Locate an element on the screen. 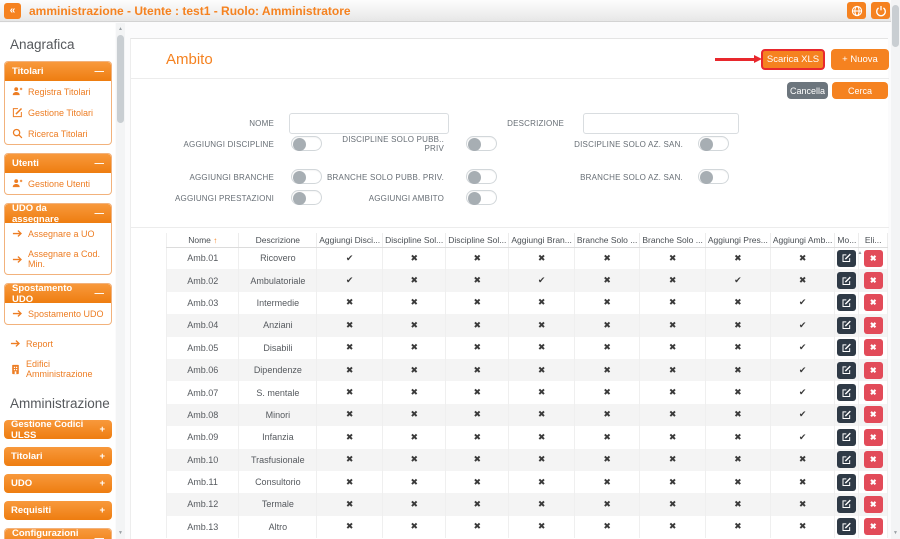  sort-asc-icon: ↑ is located at coordinates (215, 240).